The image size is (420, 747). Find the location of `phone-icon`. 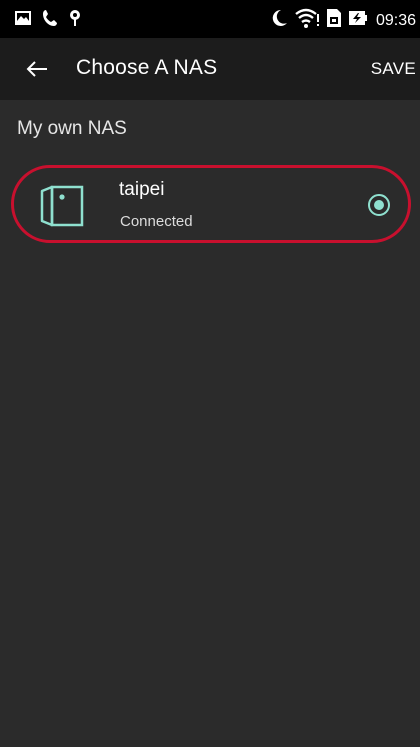

phone-icon is located at coordinates (50, 20).